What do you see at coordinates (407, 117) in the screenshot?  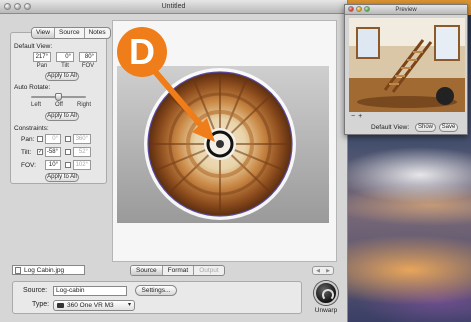 I see `preview-zoom-controls: − +` at bounding box center [407, 117].